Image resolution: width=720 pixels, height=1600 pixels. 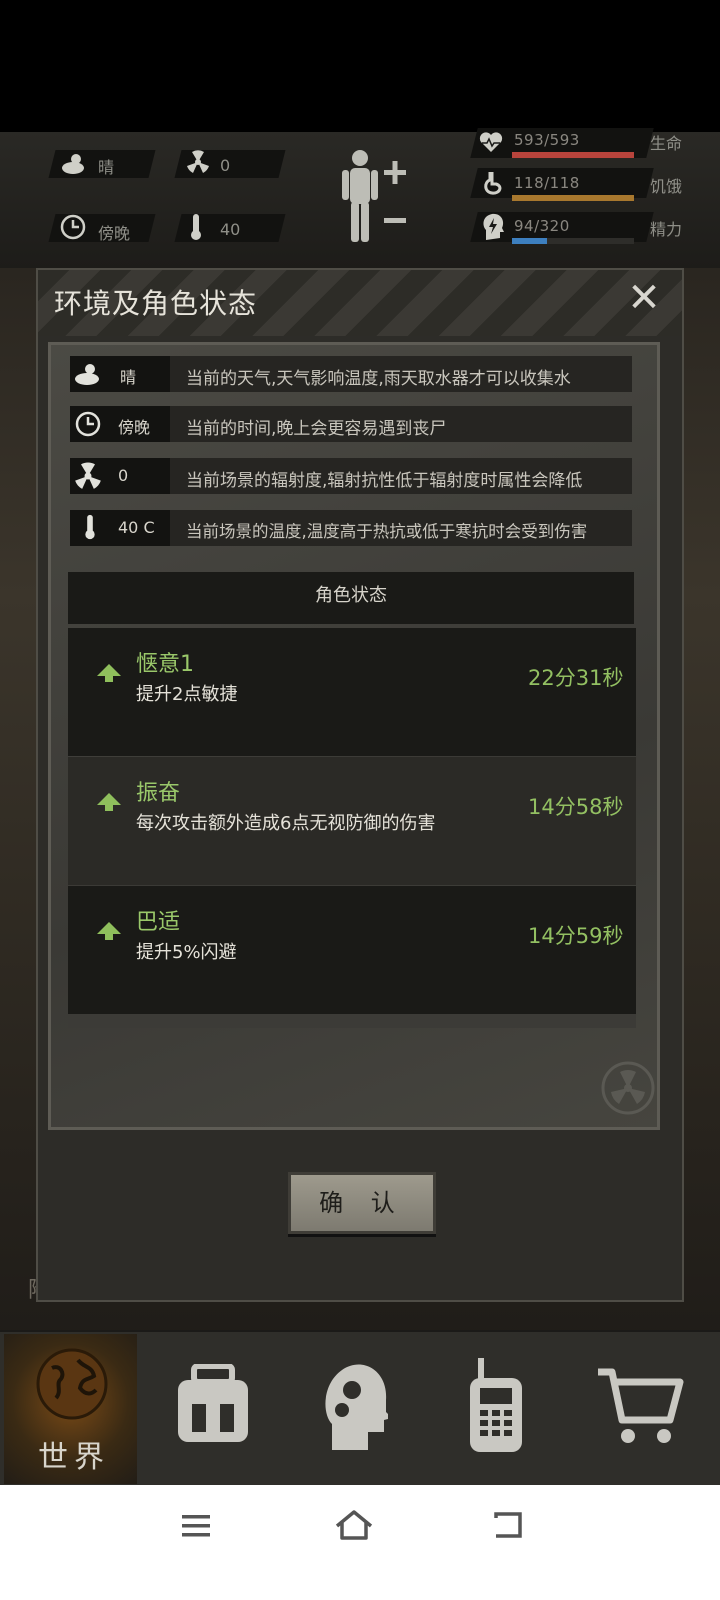 I want to click on temperature-value: 40, so click(x=230, y=229).